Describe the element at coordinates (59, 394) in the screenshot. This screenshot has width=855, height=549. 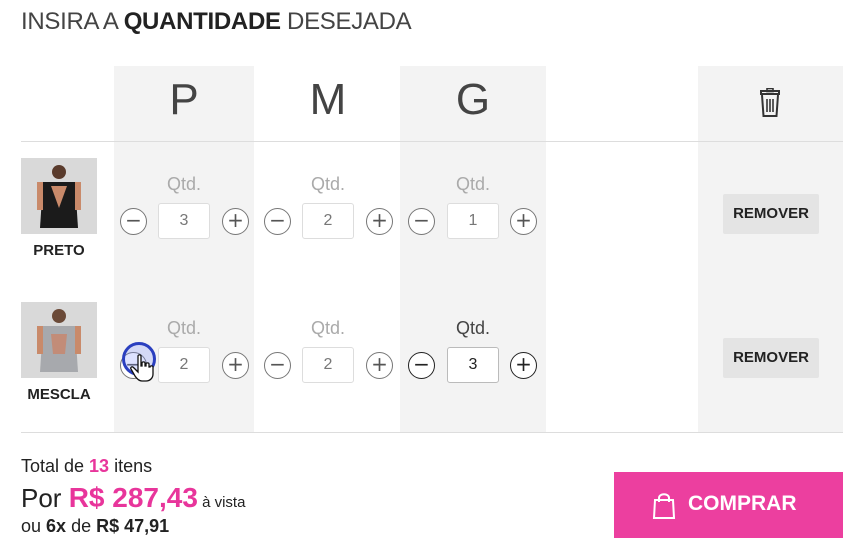
I see `color-name: MESCLA` at that location.